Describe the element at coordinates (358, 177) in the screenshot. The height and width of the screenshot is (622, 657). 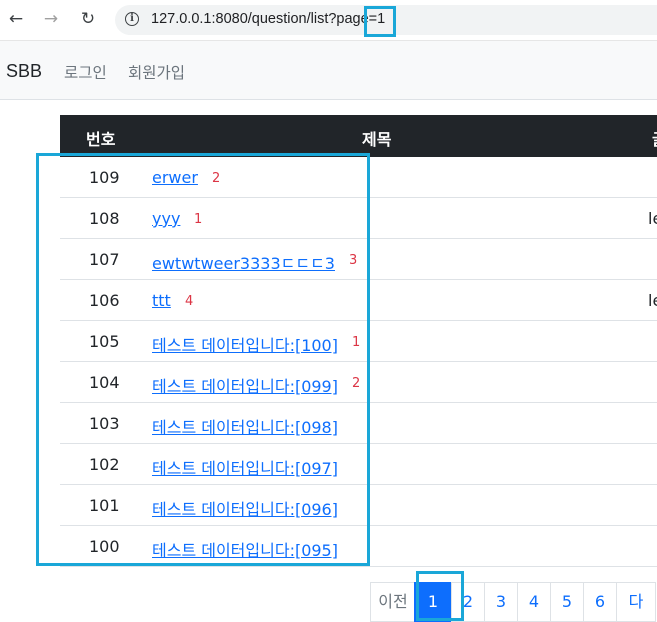
I see `table-row: 109 erwer 2` at that location.